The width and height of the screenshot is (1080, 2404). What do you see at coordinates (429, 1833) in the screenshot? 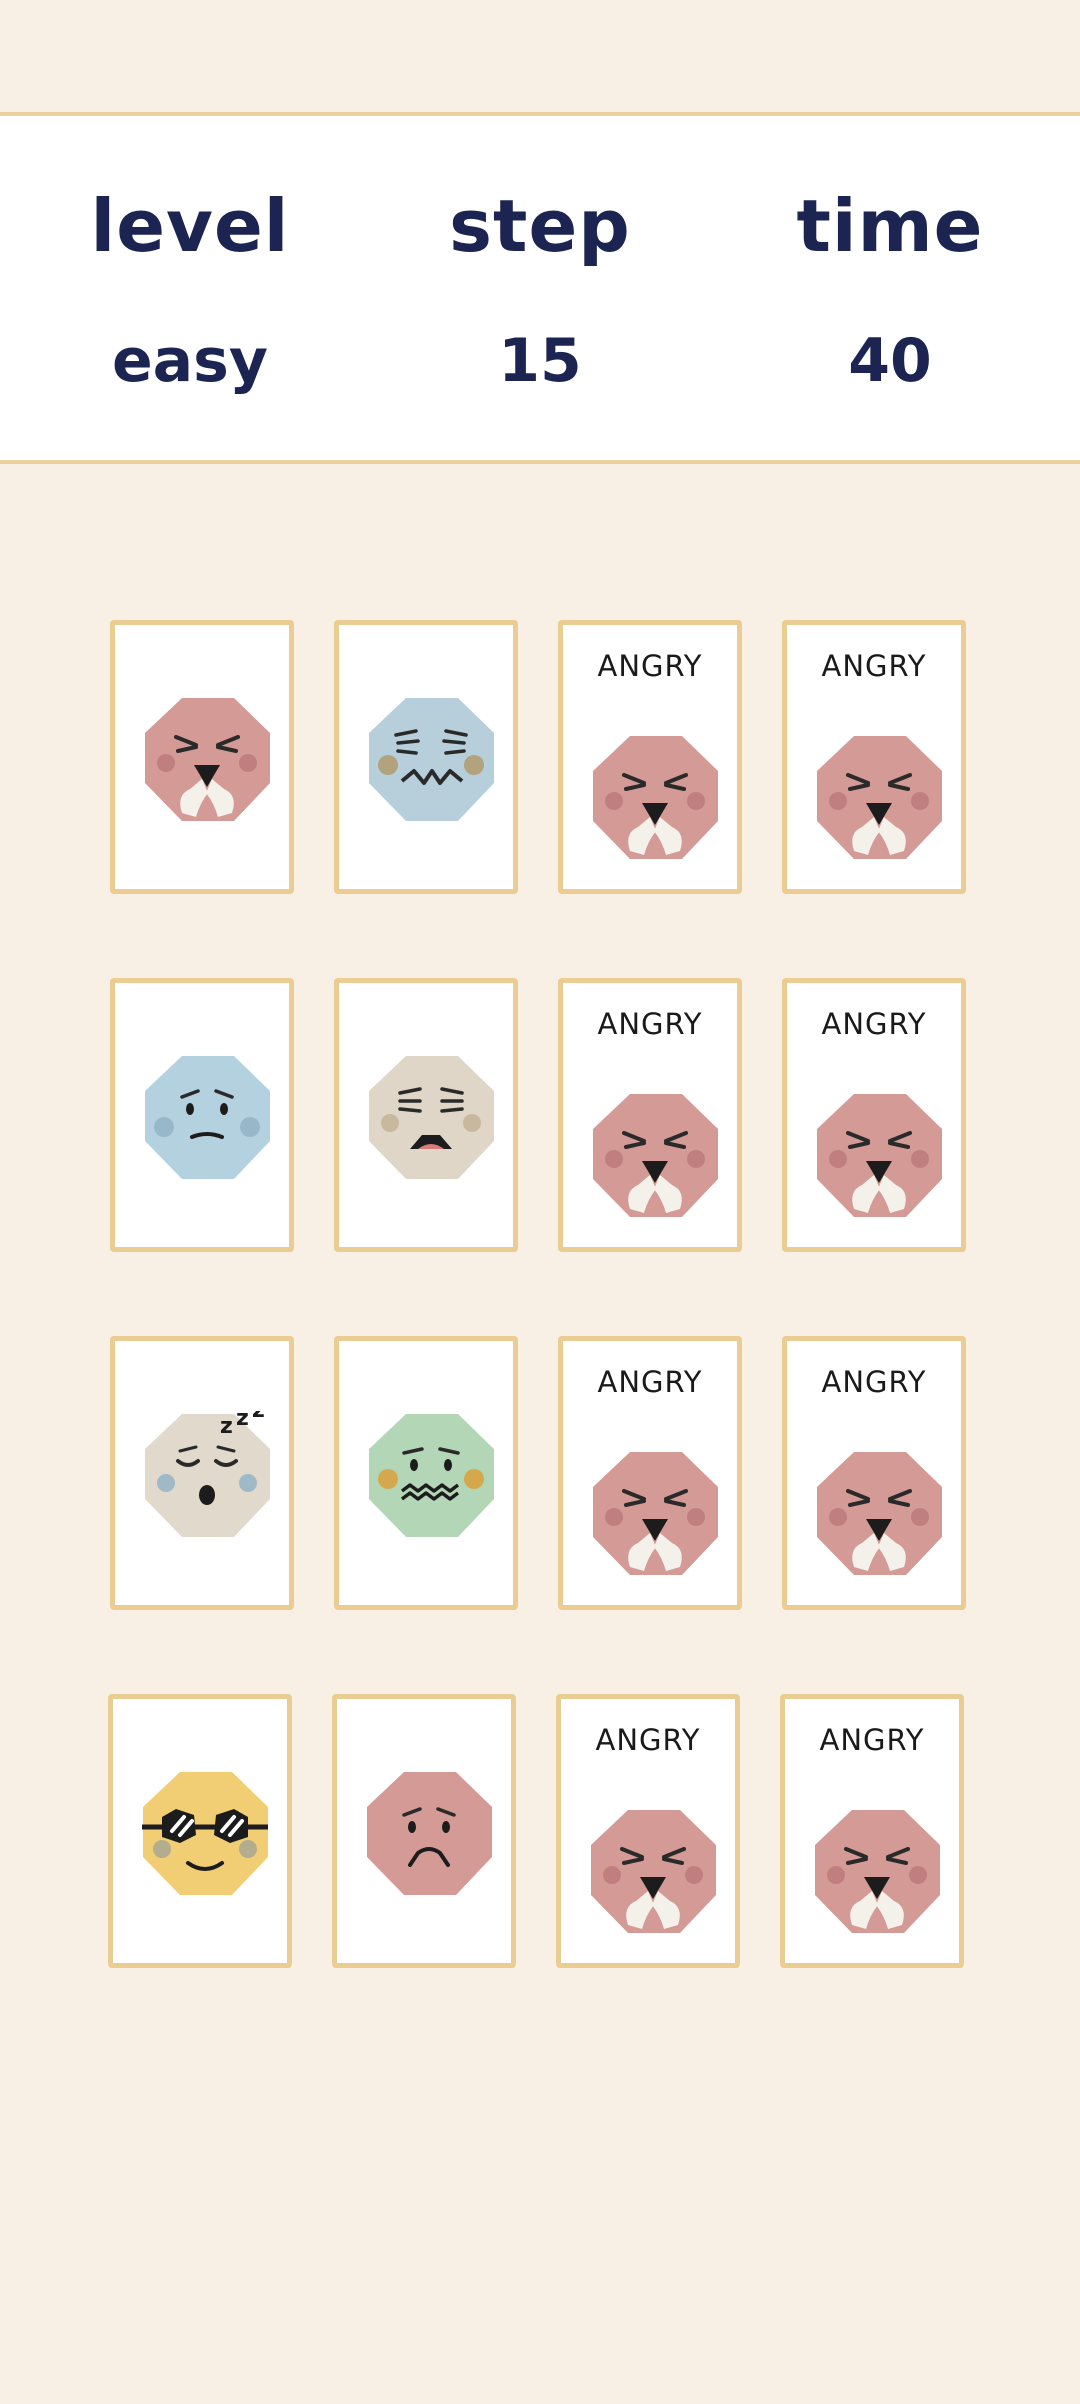
I see `frown-face-icon` at bounding box center [429, 1833].